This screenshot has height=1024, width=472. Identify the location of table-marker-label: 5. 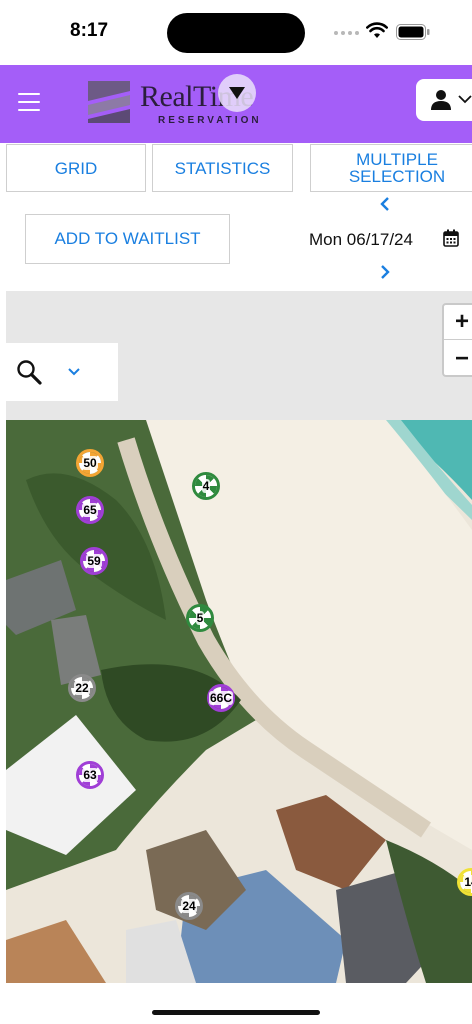
(200, 618).